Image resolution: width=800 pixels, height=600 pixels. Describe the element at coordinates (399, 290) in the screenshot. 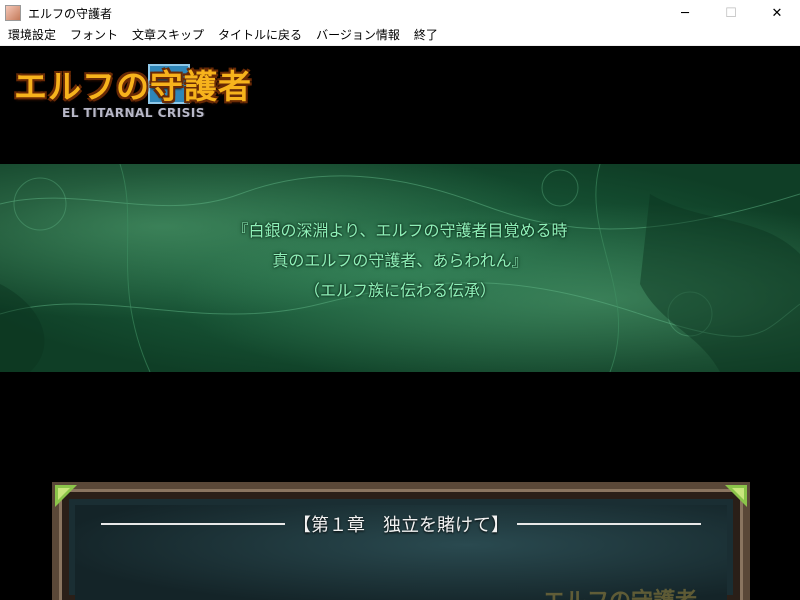

I see `prophecy-line-3: （エルフ族に伝わる伝承）` at that location.